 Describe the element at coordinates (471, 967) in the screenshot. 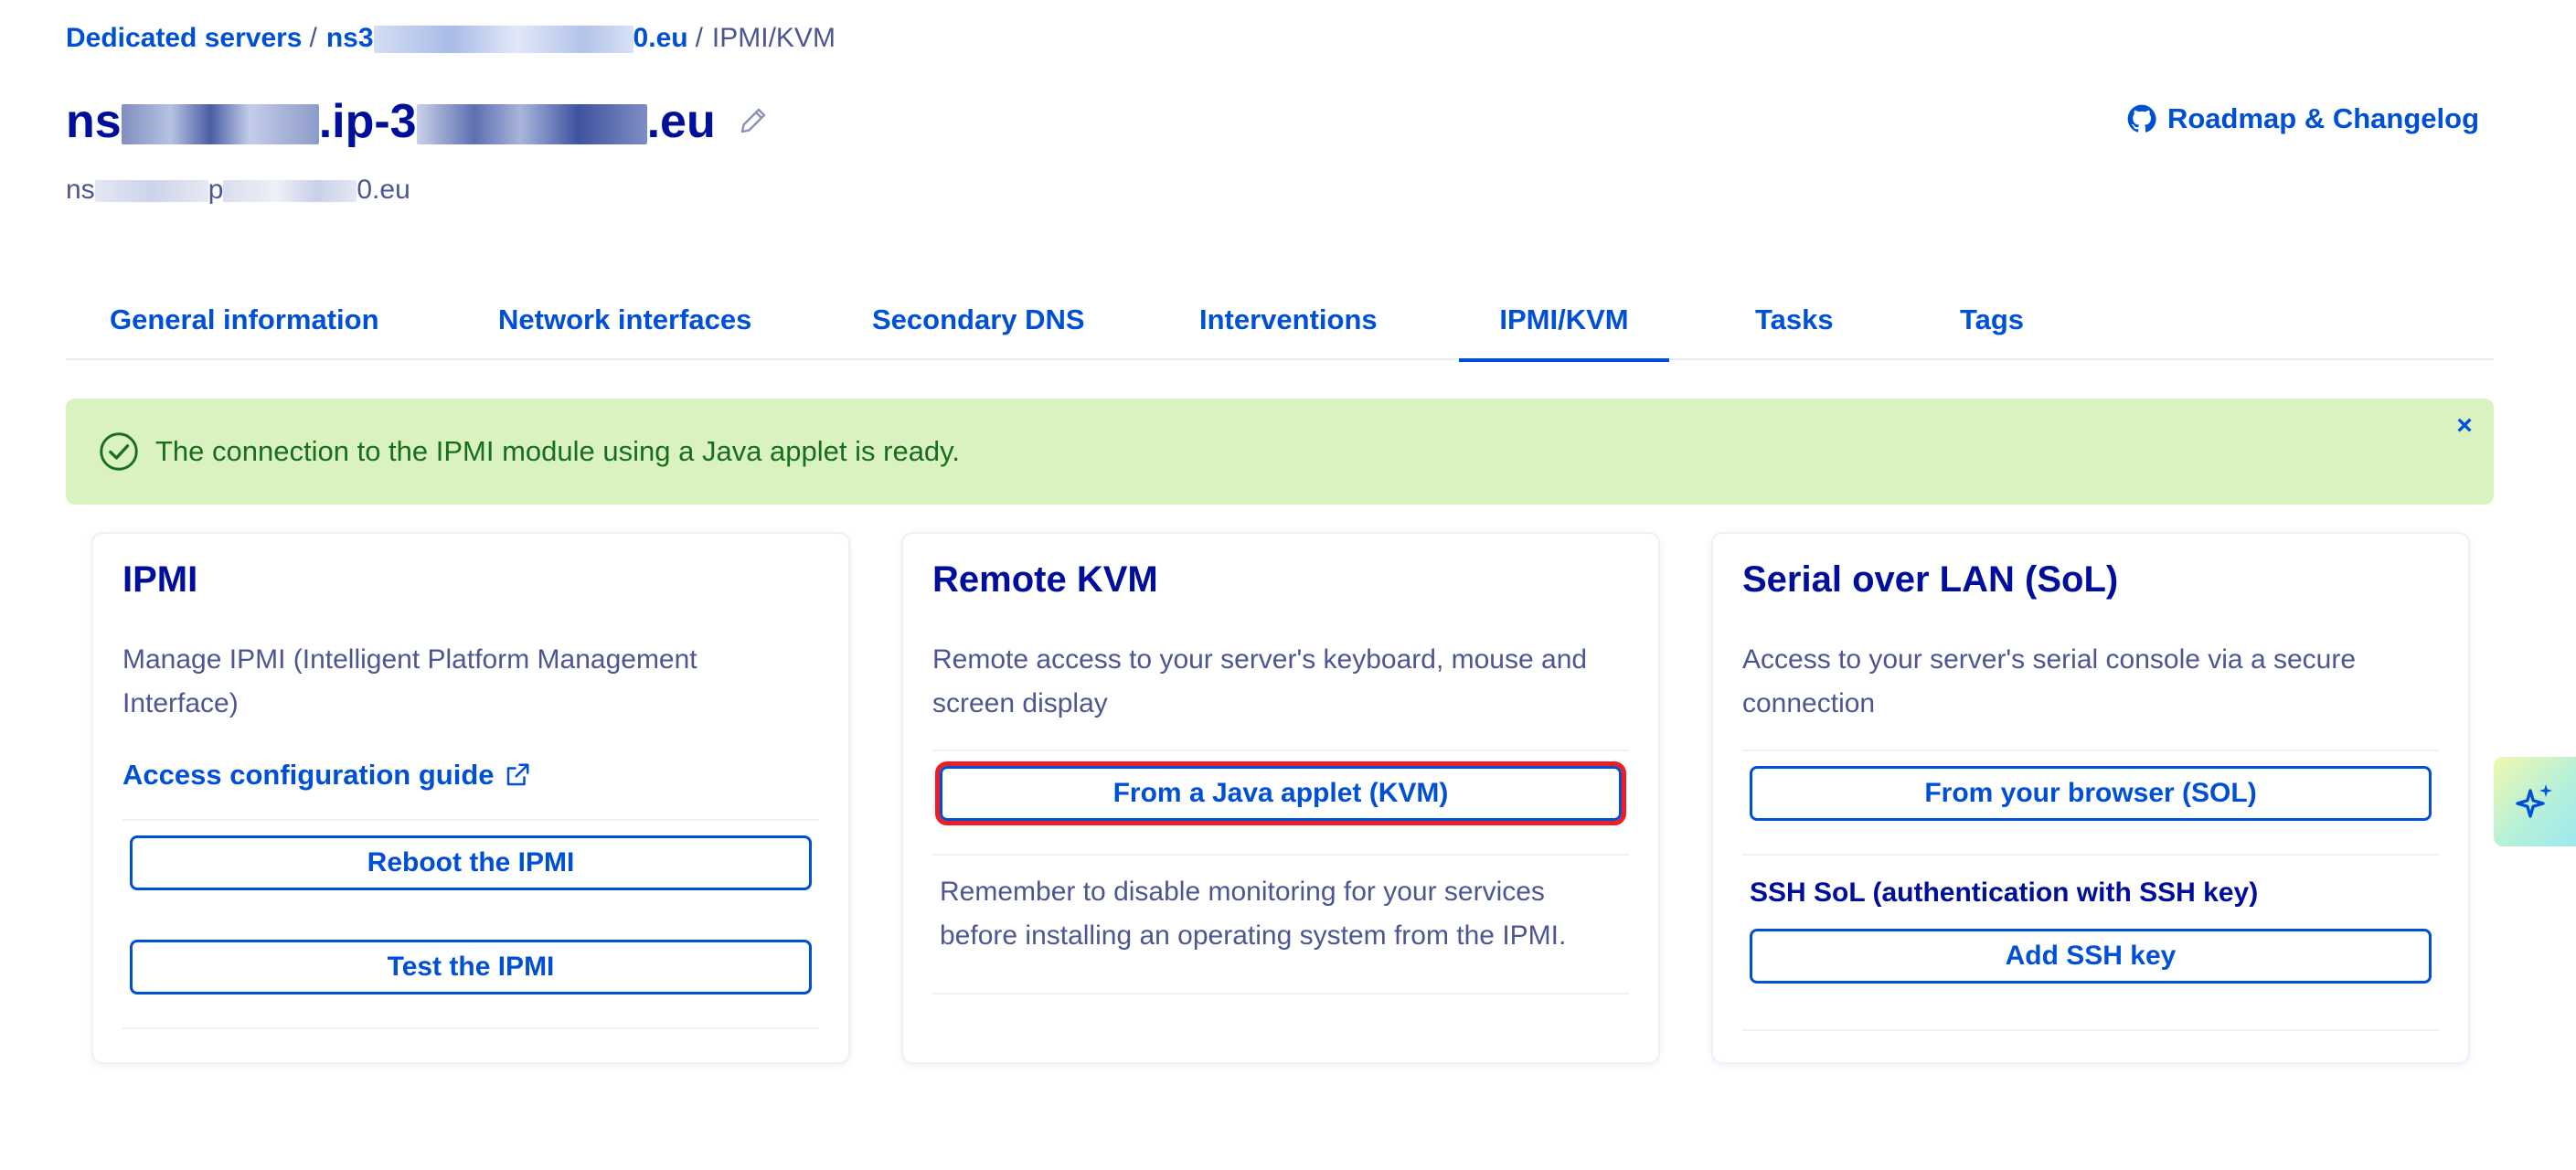

I see `test-ipmi-button: Test the IPMI` at that location.